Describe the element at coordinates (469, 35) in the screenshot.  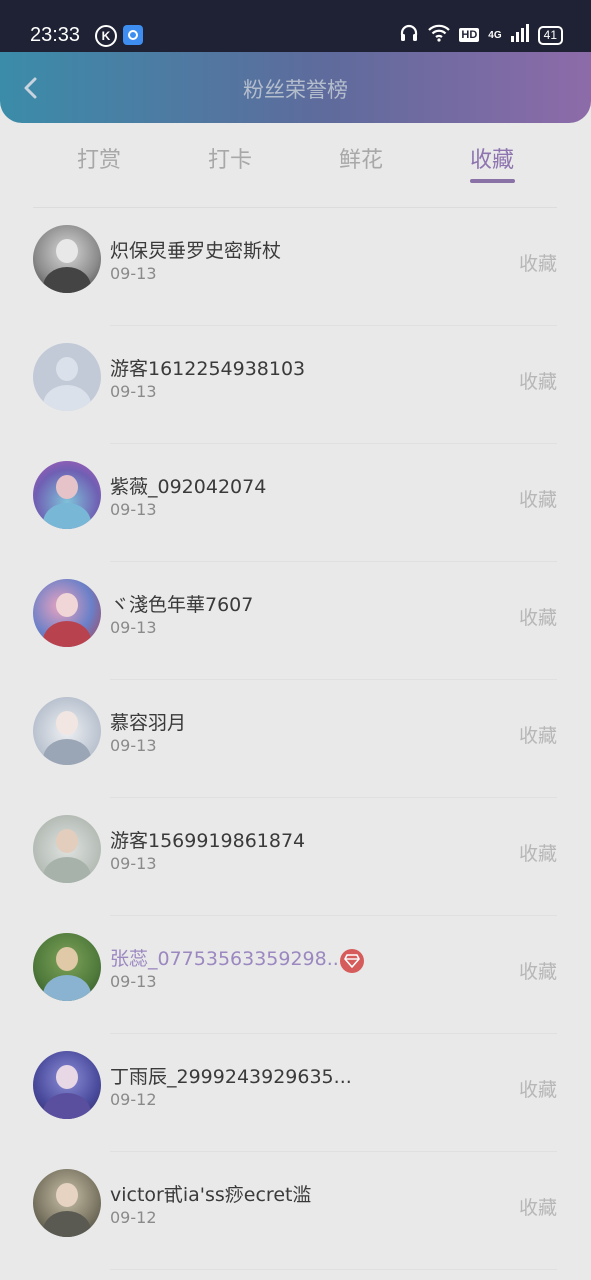
I see `hd-badge: HD` at that location.